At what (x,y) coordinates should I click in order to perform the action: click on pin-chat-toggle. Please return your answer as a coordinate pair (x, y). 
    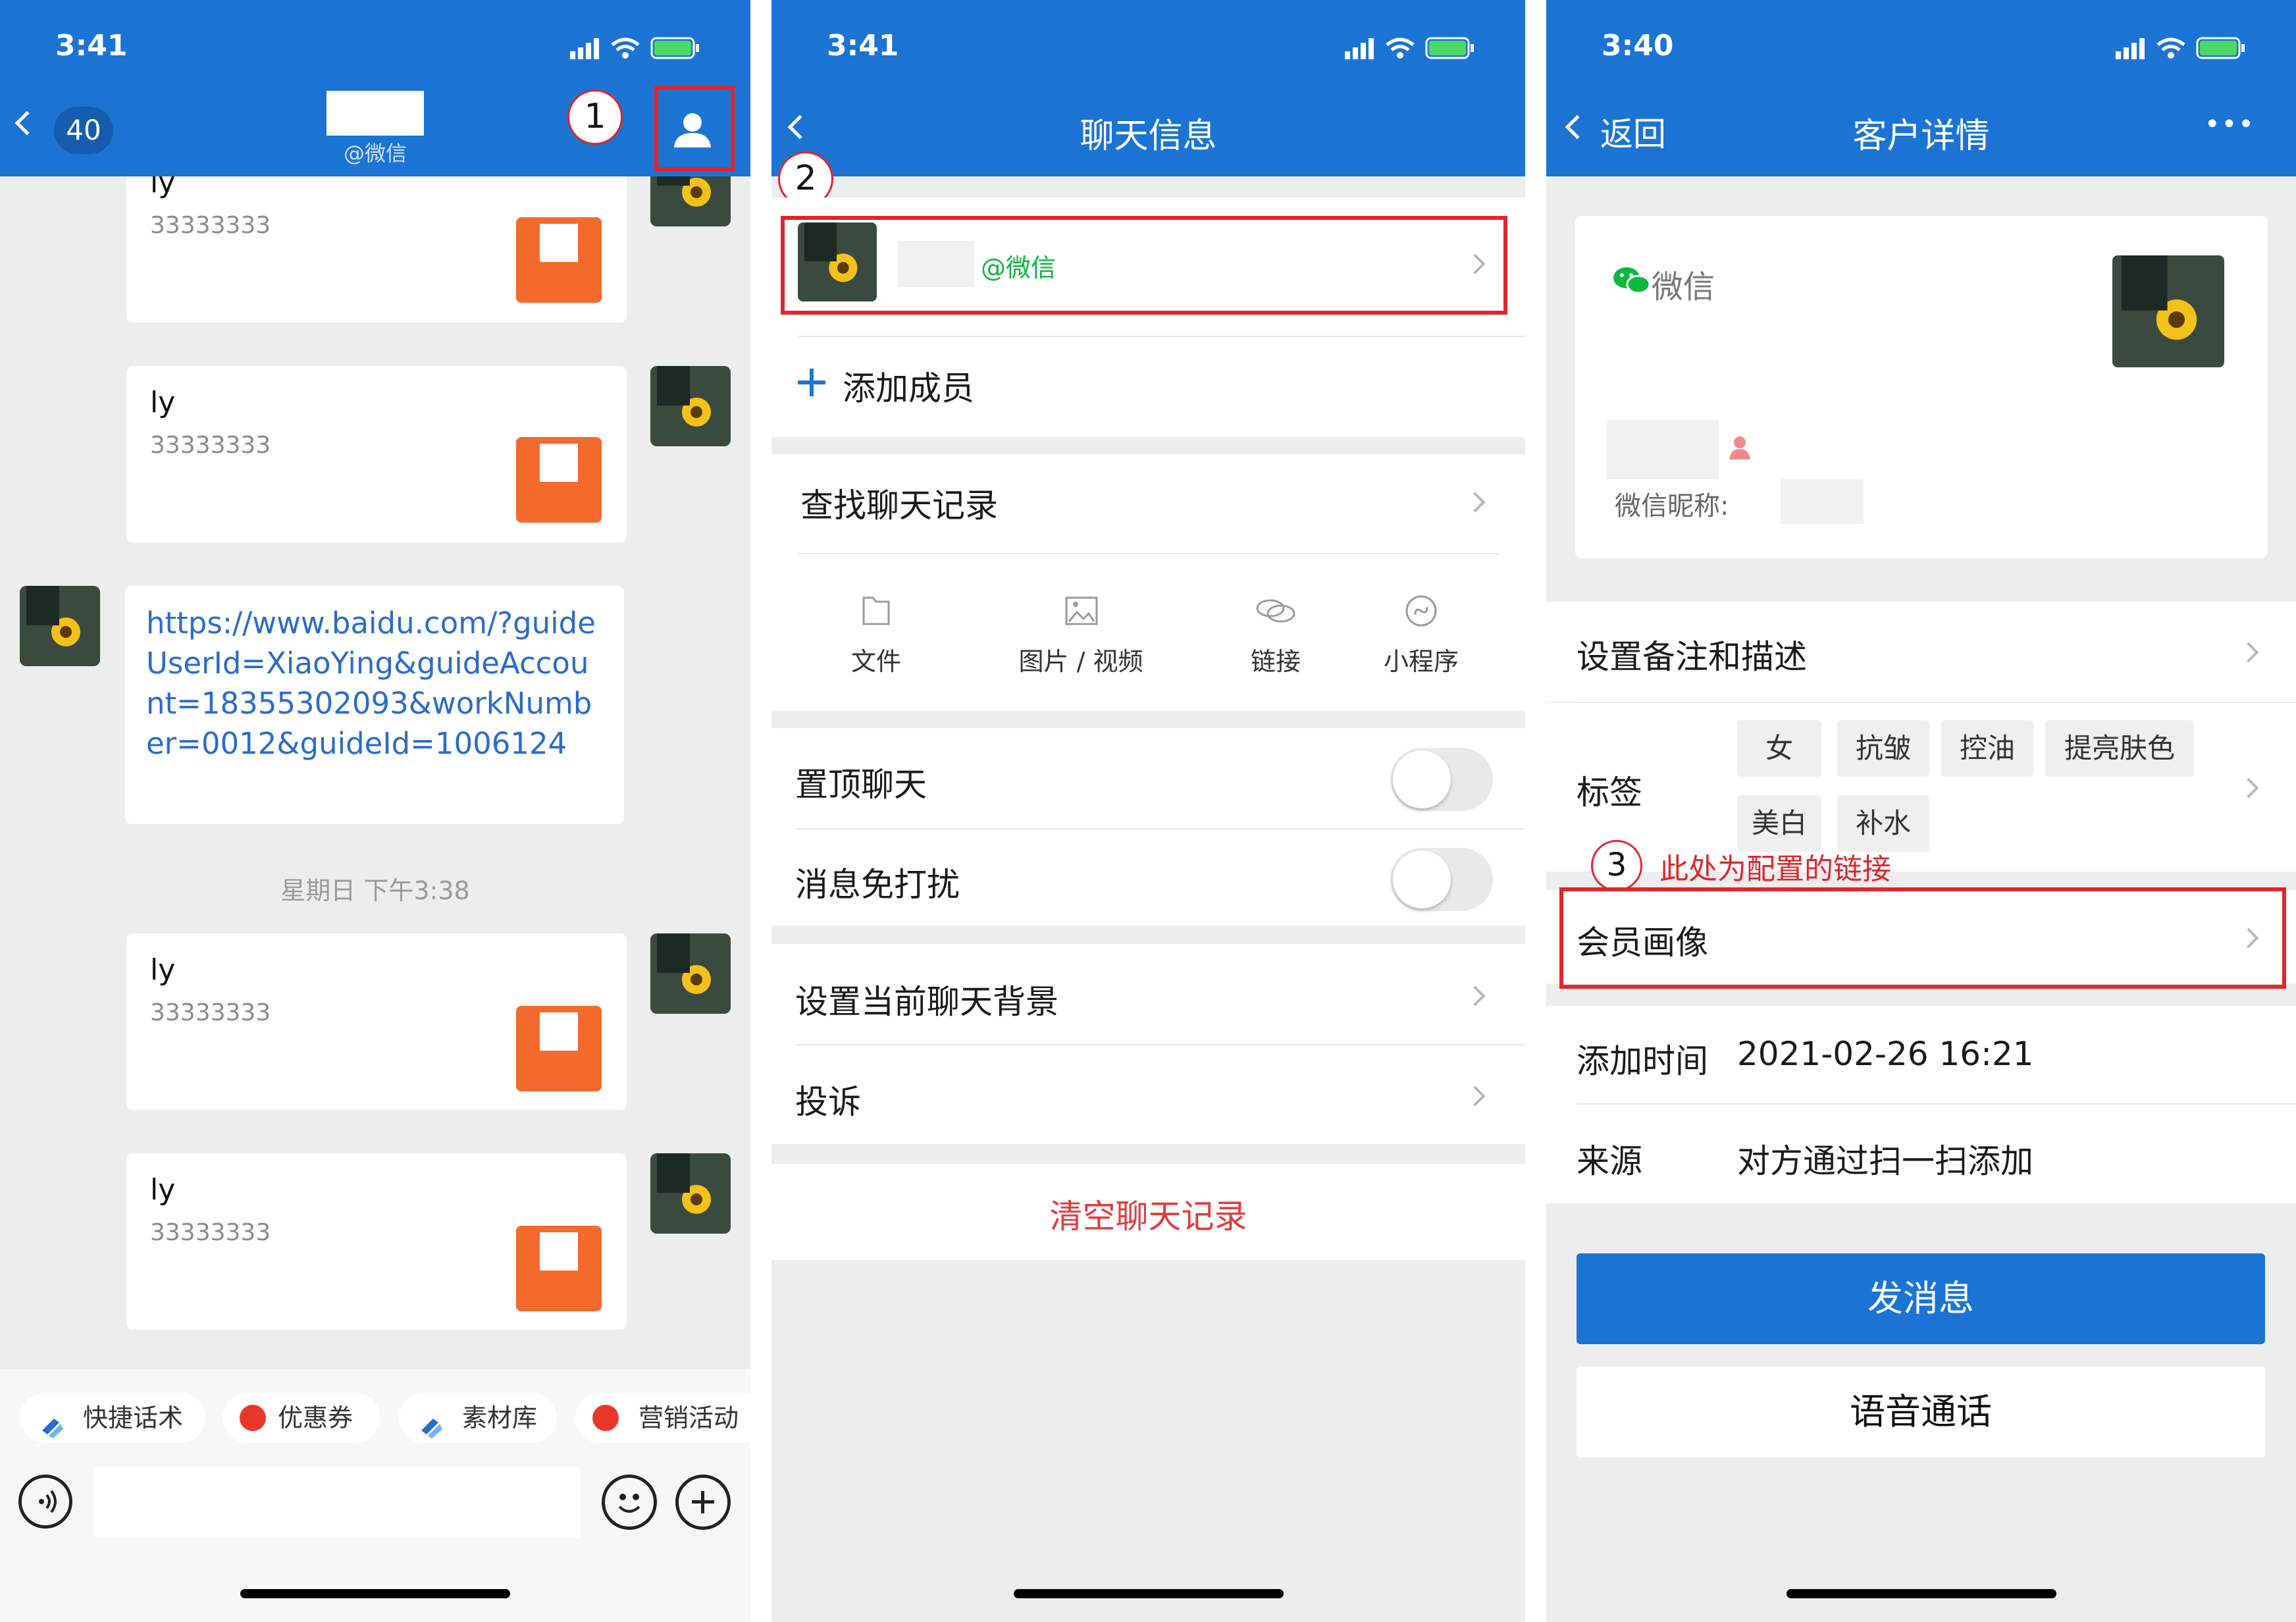
    Looking at the image, I should click on (1441, 779).